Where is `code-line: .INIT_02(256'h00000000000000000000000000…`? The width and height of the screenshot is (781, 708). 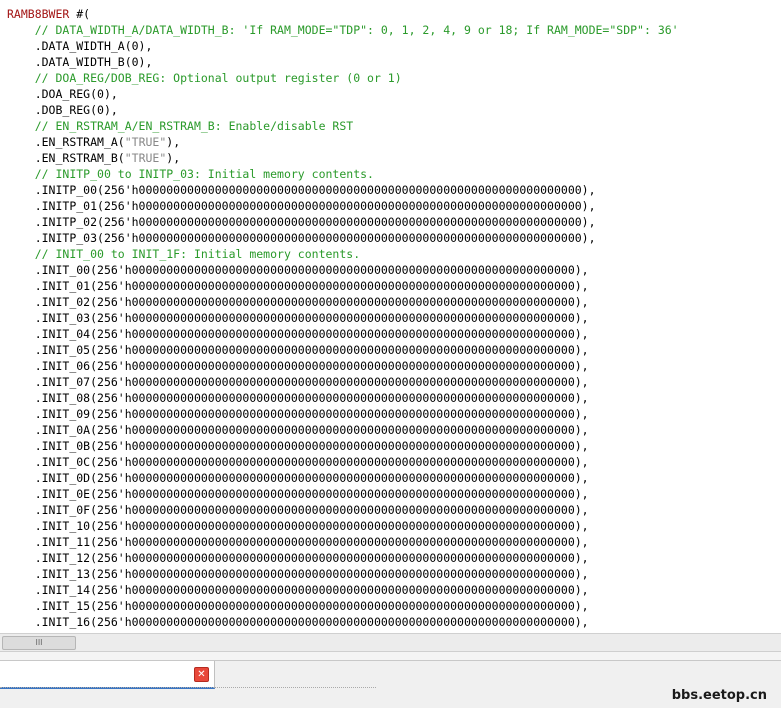 code-line: .INIT_02(256'h00000000000000000000000000… is located at coordinates (298, 302).